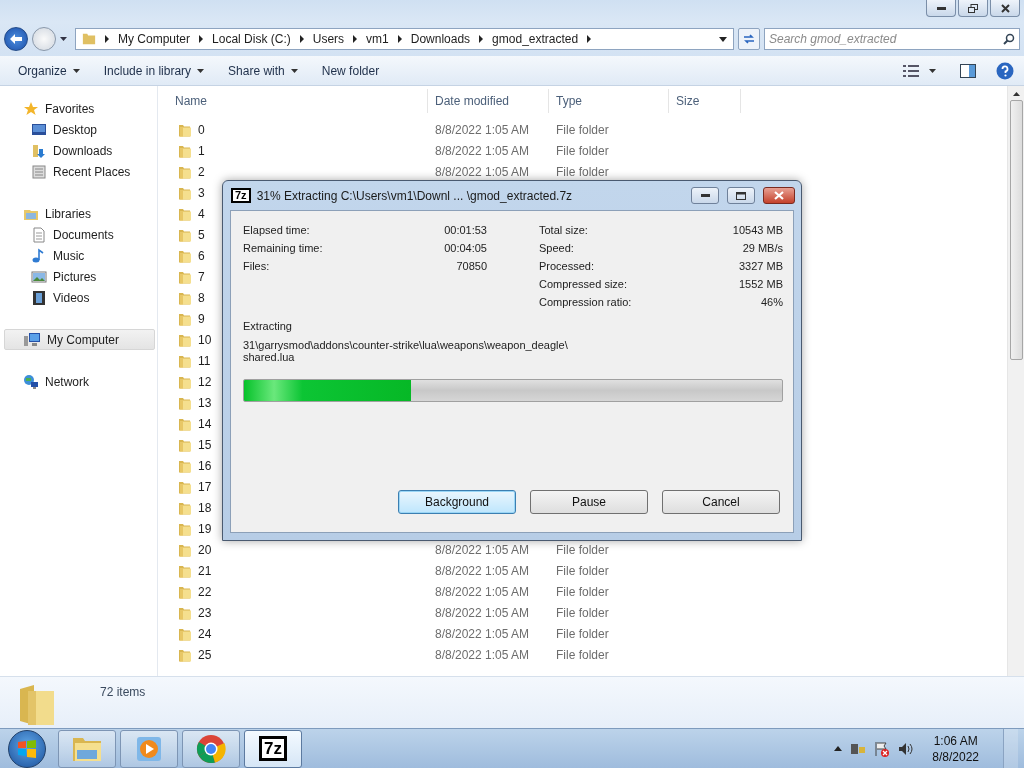 The width and height of the screenshot is (1024, 768). I want to click on taskbar-button: 7z, so click(273, 748).